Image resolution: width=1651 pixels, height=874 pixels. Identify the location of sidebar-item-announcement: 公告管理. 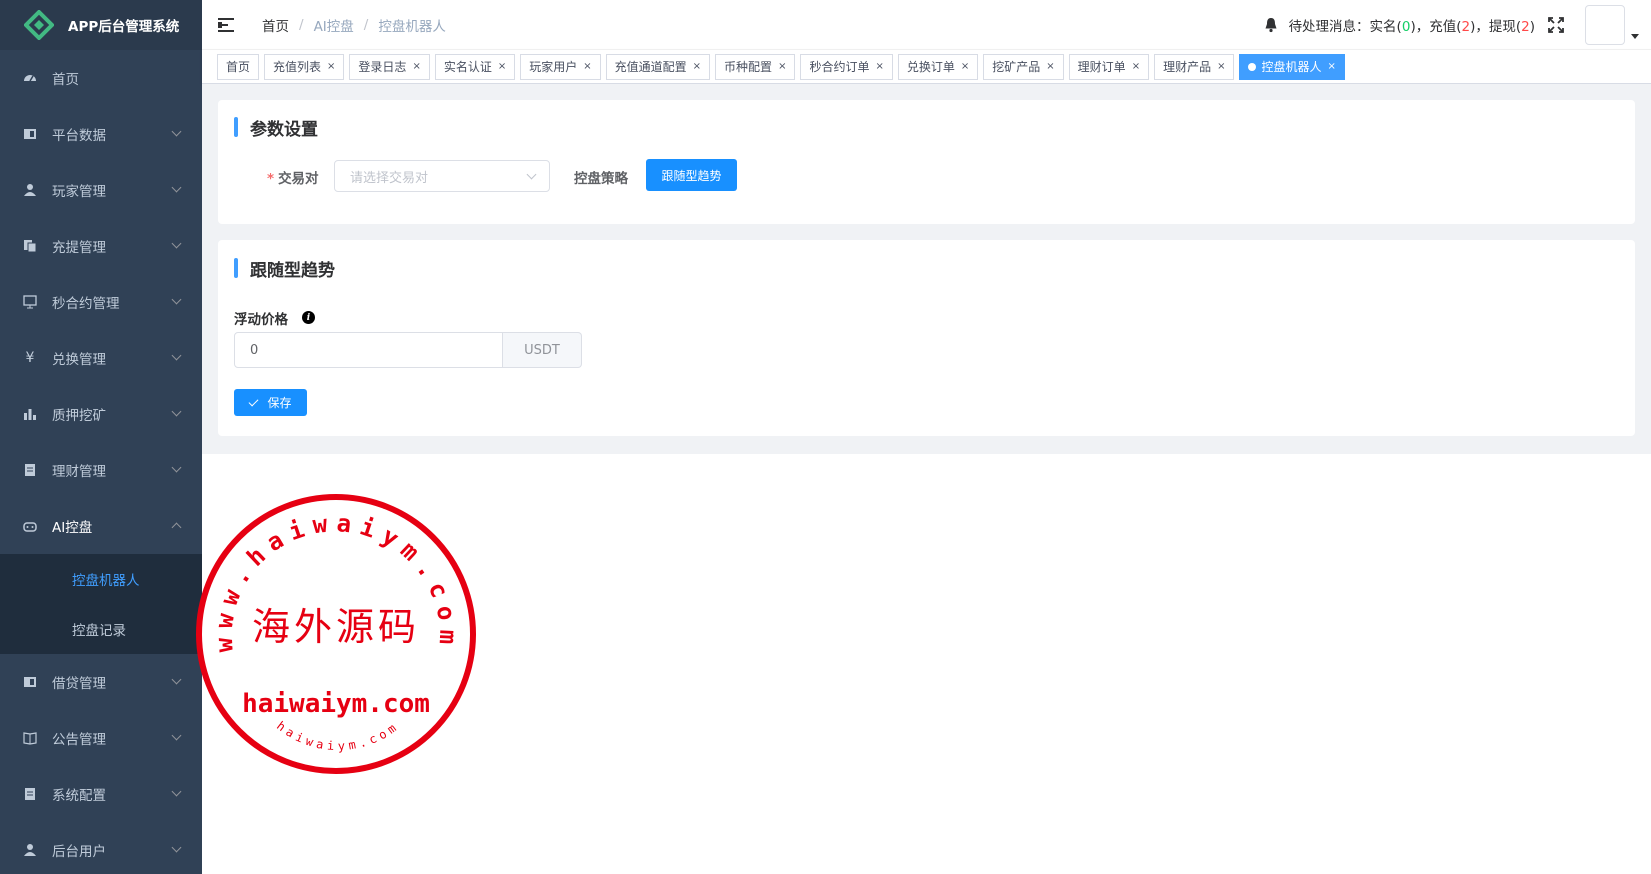
(101, 738).